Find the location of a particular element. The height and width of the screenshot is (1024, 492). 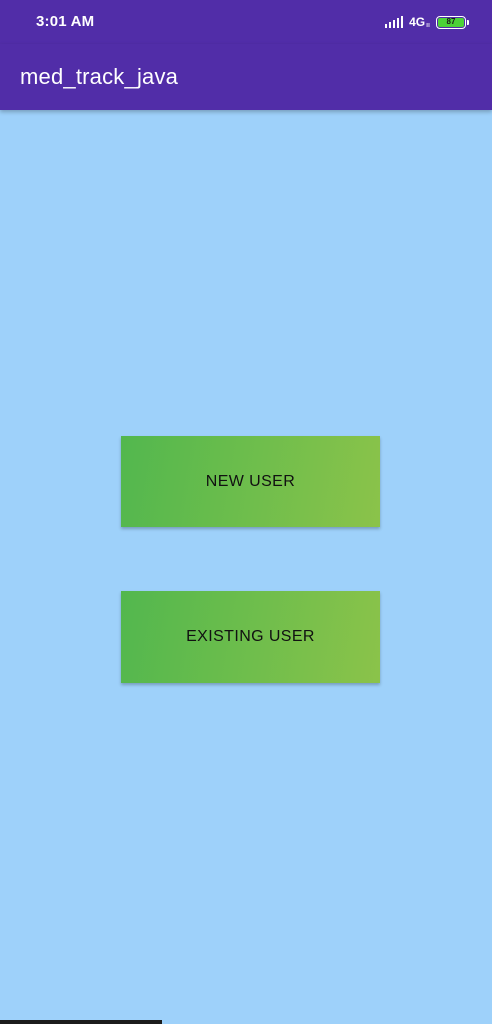

network-type-label: 4G ıı is located at coordinates (419, 22).